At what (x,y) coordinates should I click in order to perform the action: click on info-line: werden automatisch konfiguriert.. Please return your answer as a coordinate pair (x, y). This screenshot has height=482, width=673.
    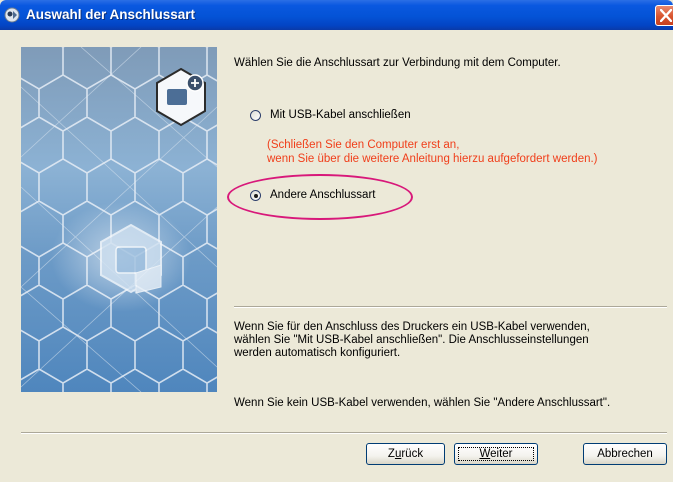
    Looking at the image, I should click on (317, 353).